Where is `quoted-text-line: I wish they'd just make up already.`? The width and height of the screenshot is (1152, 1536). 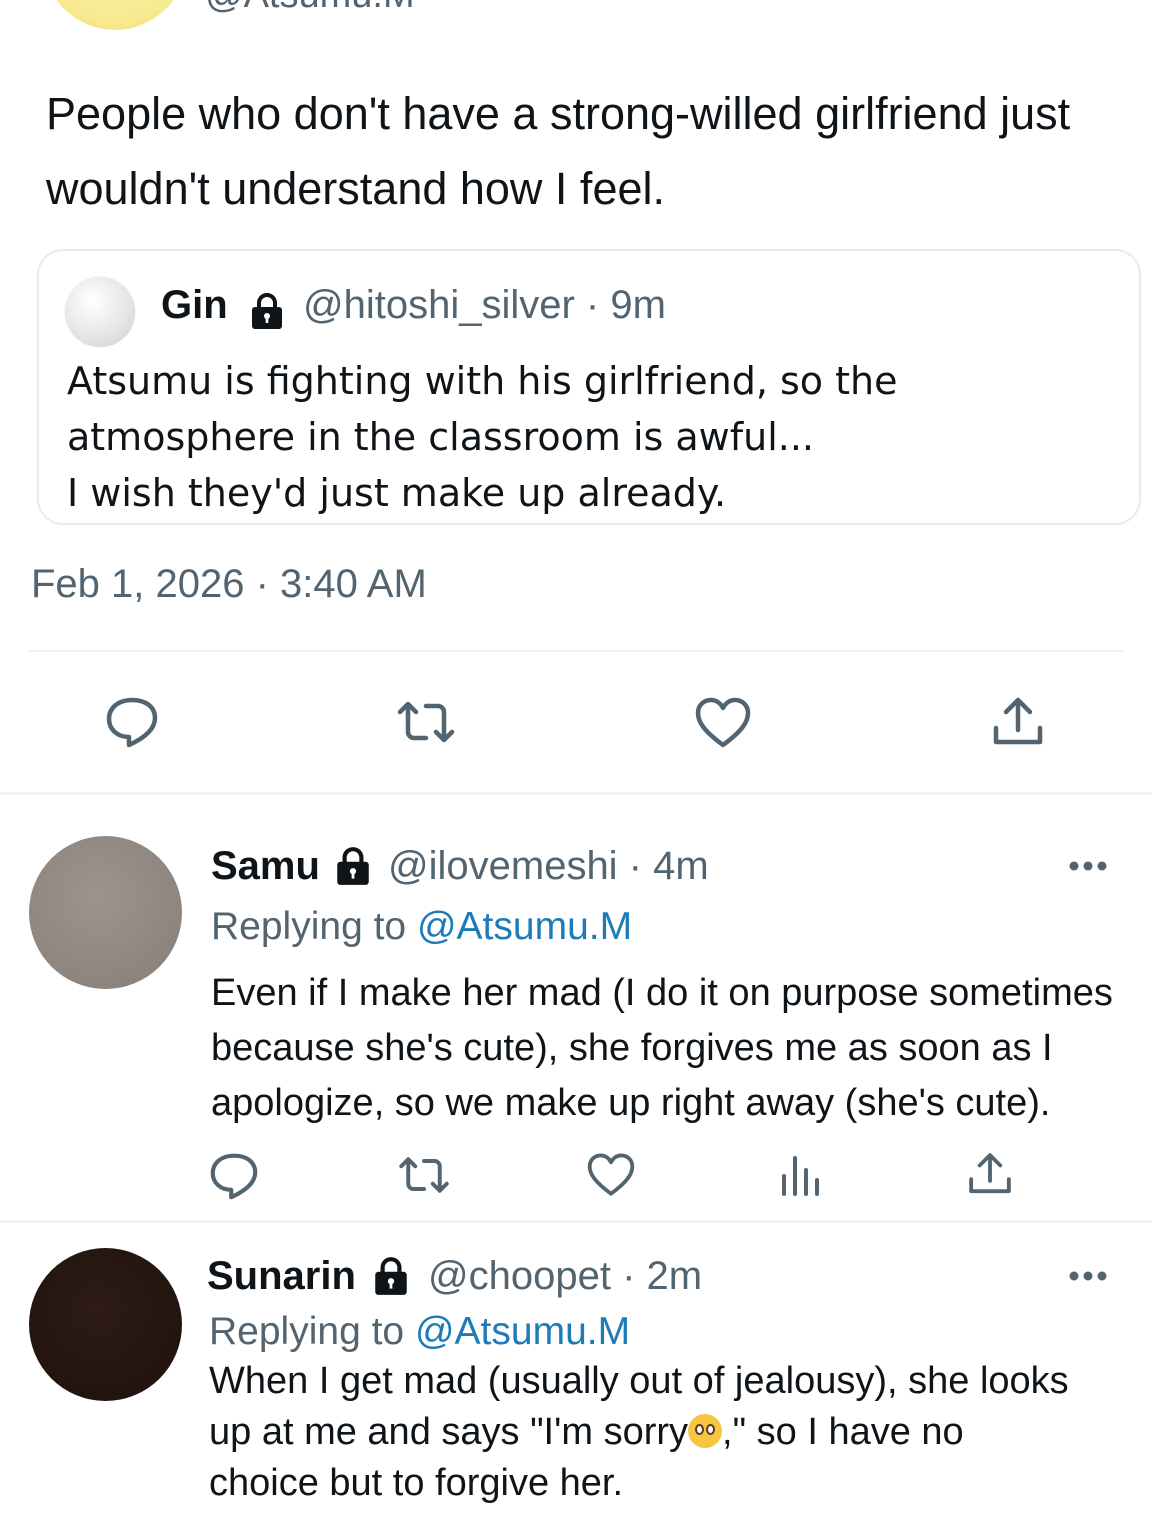 quoted-text-line: I wish they'd just make up already. is located at coordinates (397, 493).